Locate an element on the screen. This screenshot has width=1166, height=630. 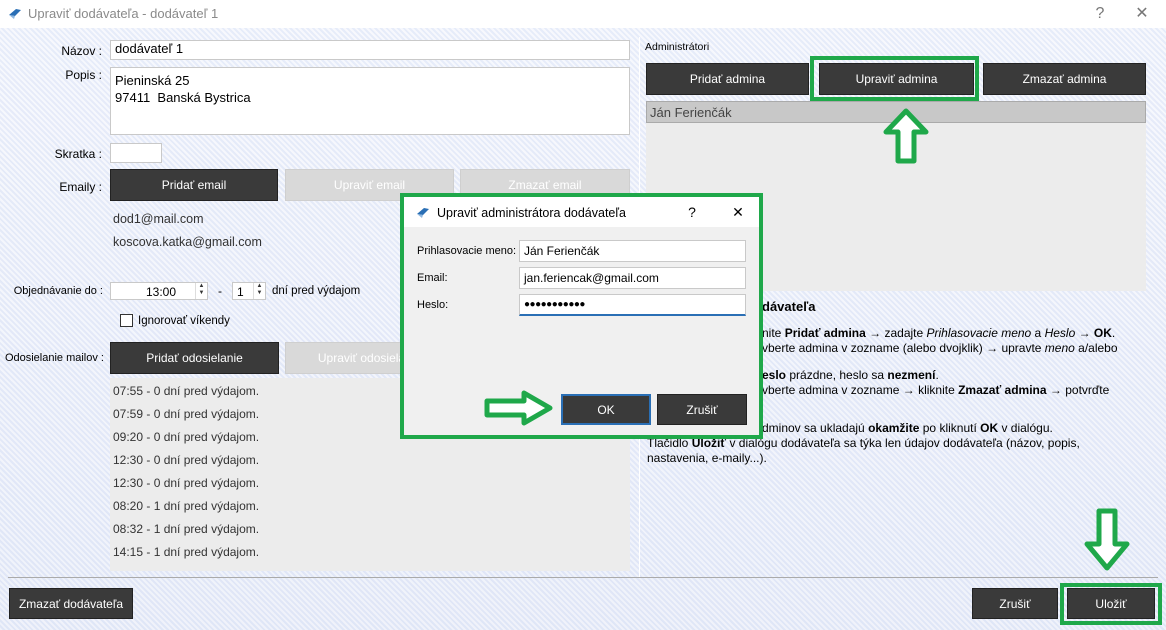
dialog-app-icon is located at coordinates (423, 213).